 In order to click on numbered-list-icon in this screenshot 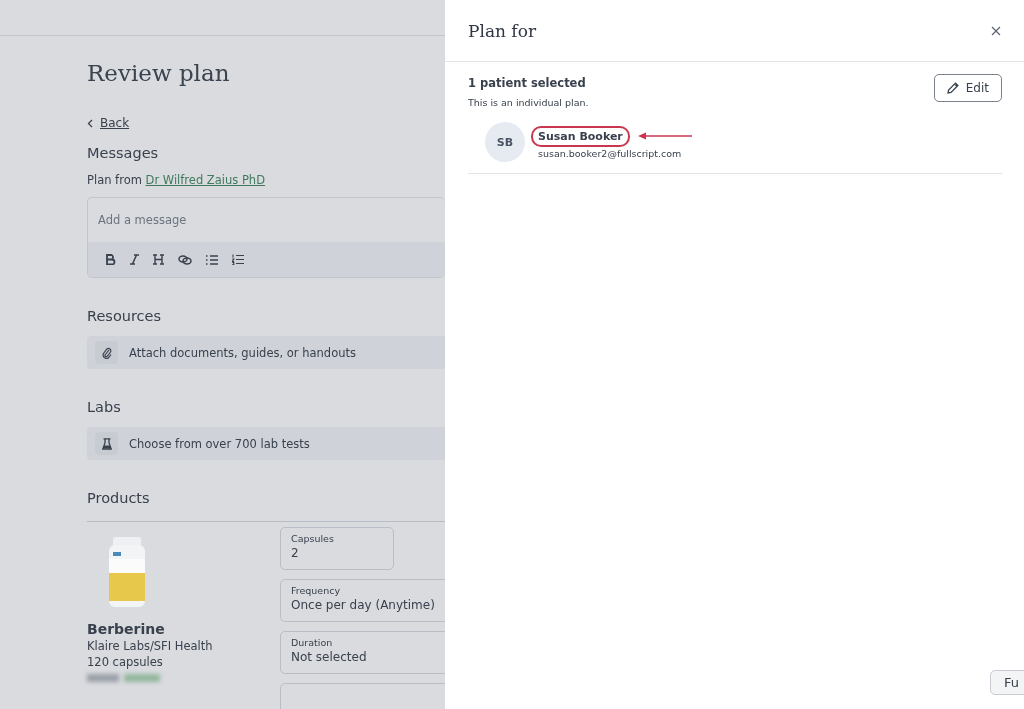, I will do `click(238, 259)`.